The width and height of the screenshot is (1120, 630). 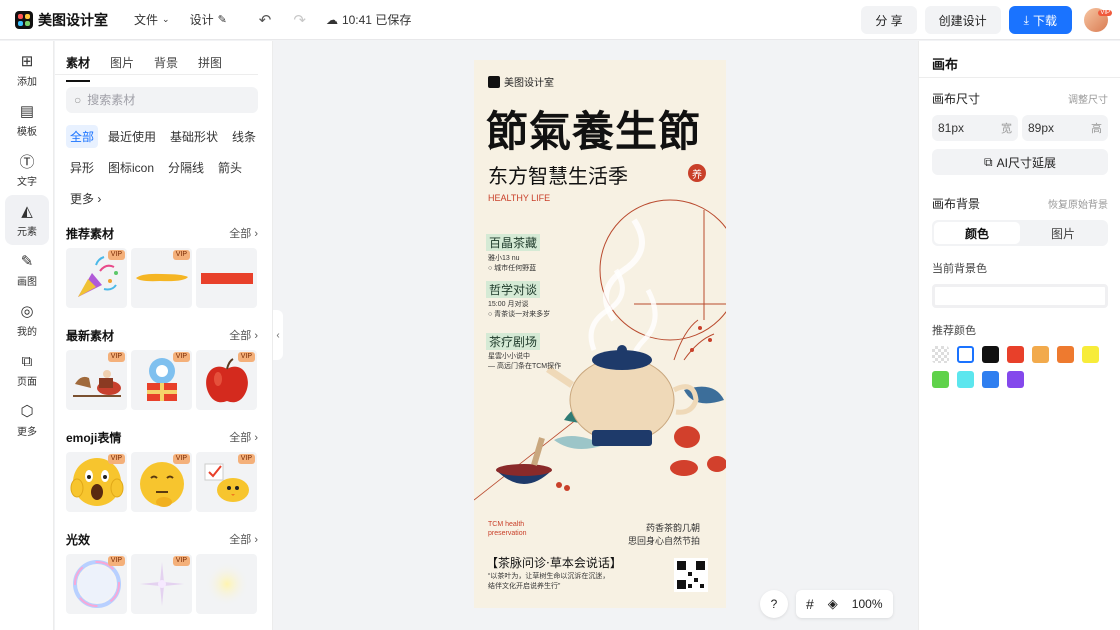 What do you see at coordinates (1065, 128) in the screenshot?
I see `height-field: 89px 高` at bounding box center [1065, 128].